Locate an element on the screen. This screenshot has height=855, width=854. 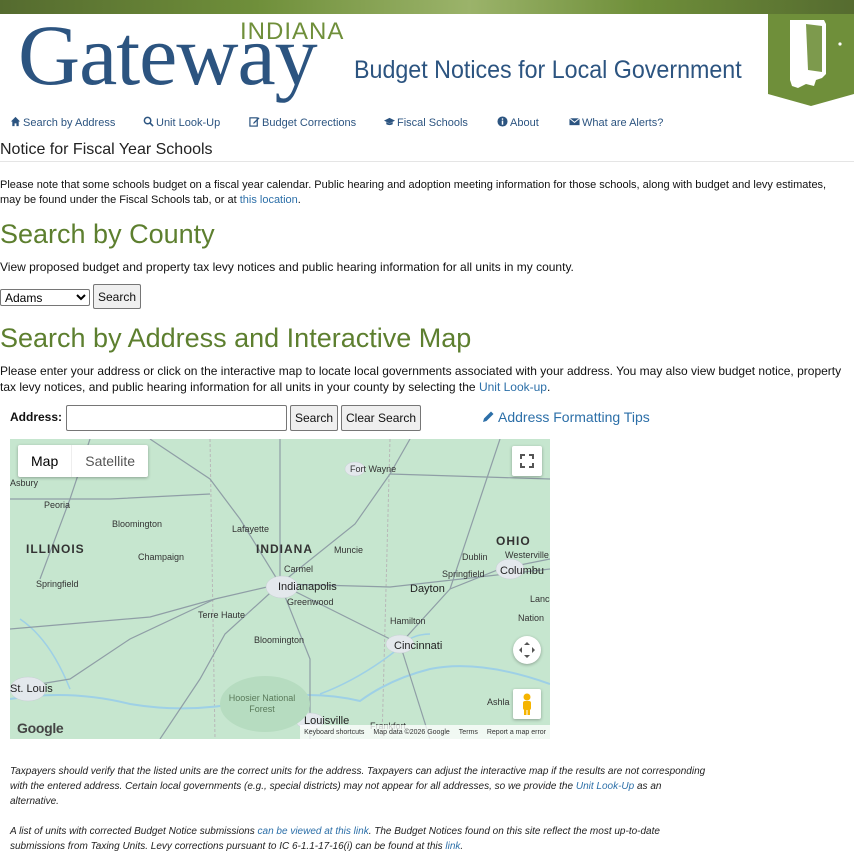
map-city-label: Indianapolis is located at coordinates (307, 587).